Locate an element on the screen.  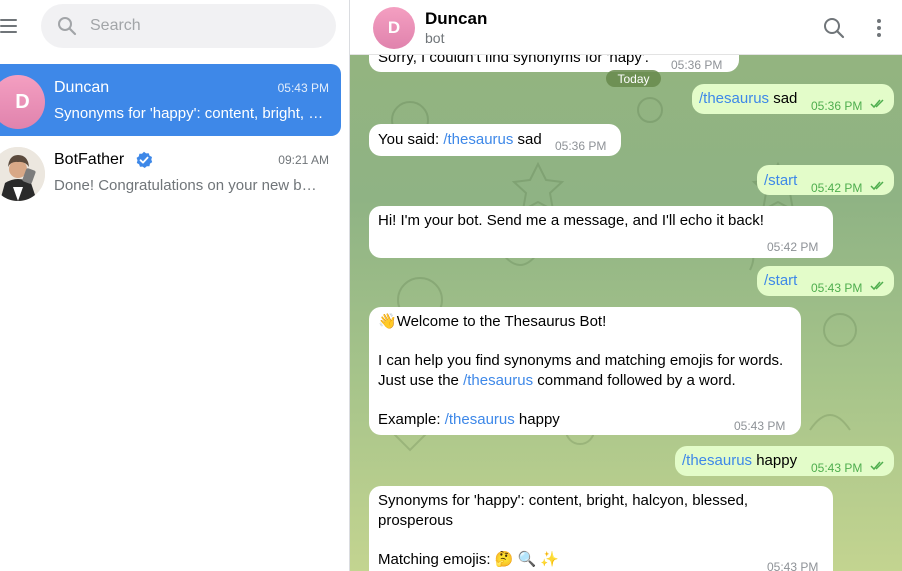
message-text: 👋Welcome to the Thesaurus Bot! is located at coordinates (492, 321).